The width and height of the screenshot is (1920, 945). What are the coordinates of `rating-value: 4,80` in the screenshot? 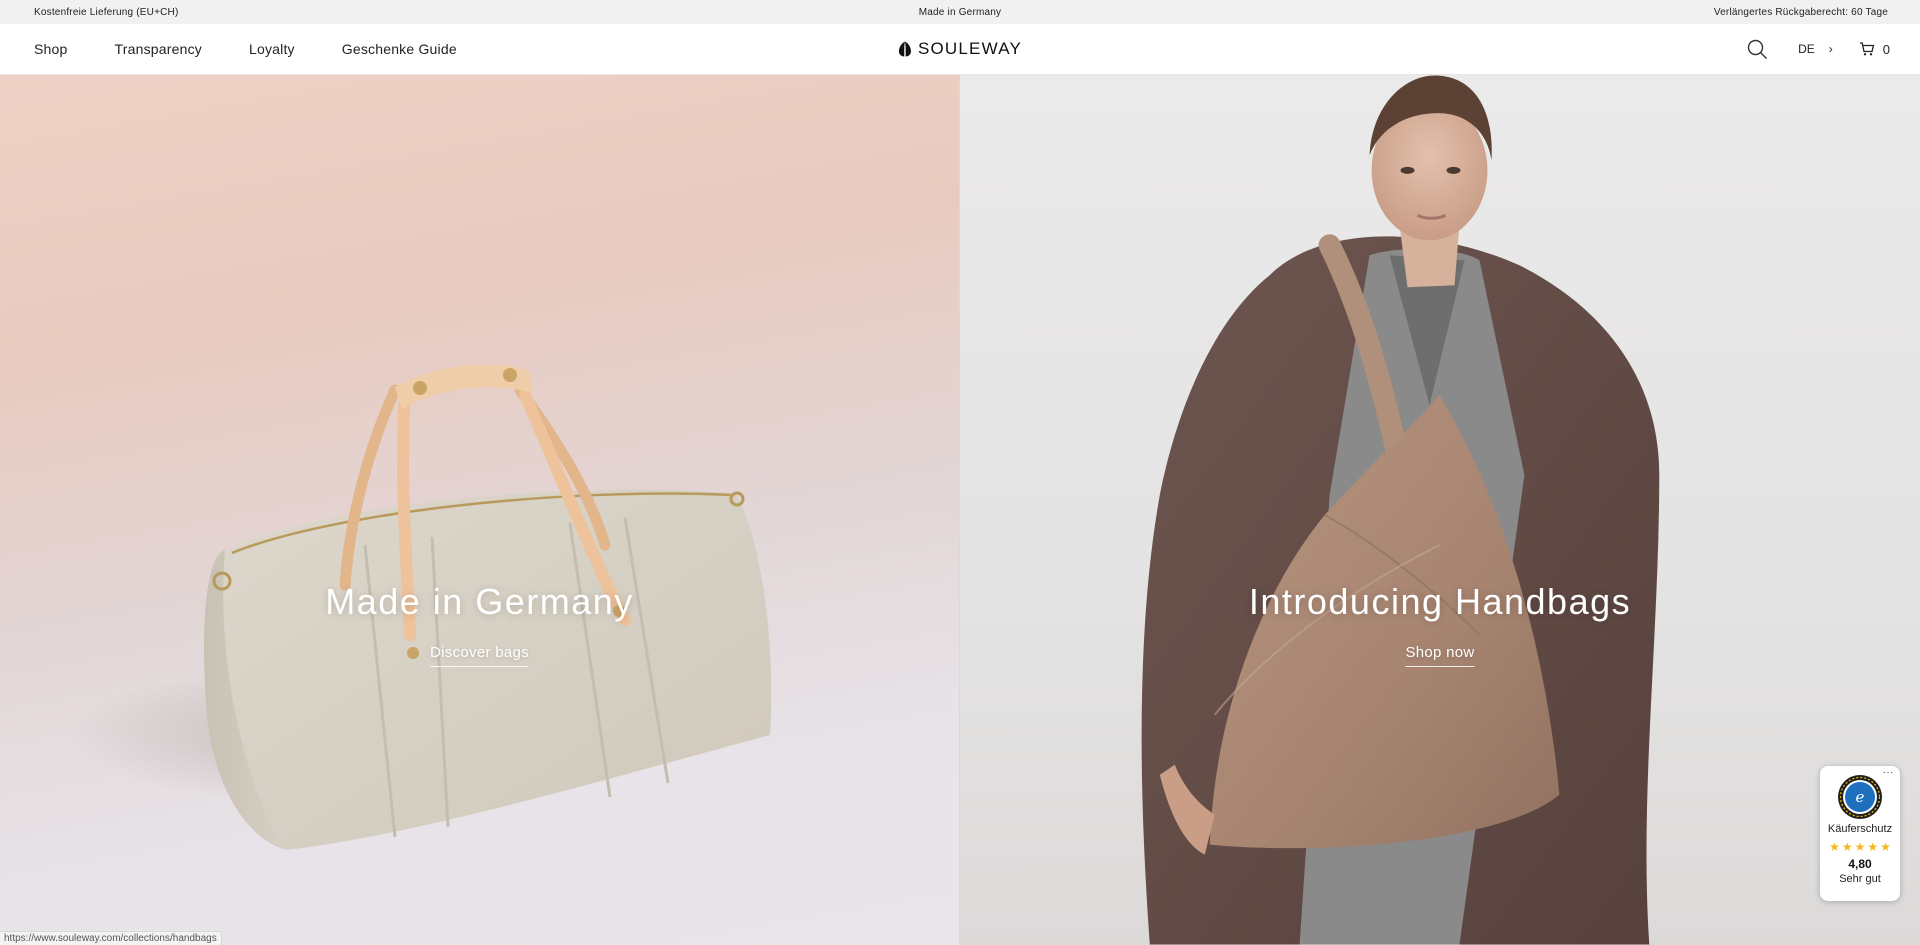 It's located at (1860, 864).